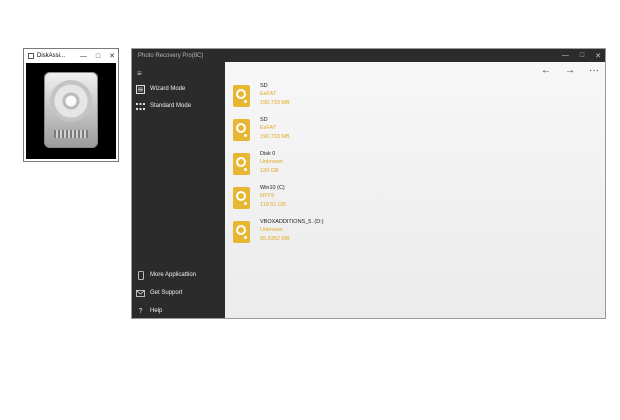 This screenshot has width=620, height=420. I want to click on sidebar-item-get-support: Get Support, so click(159, 293).